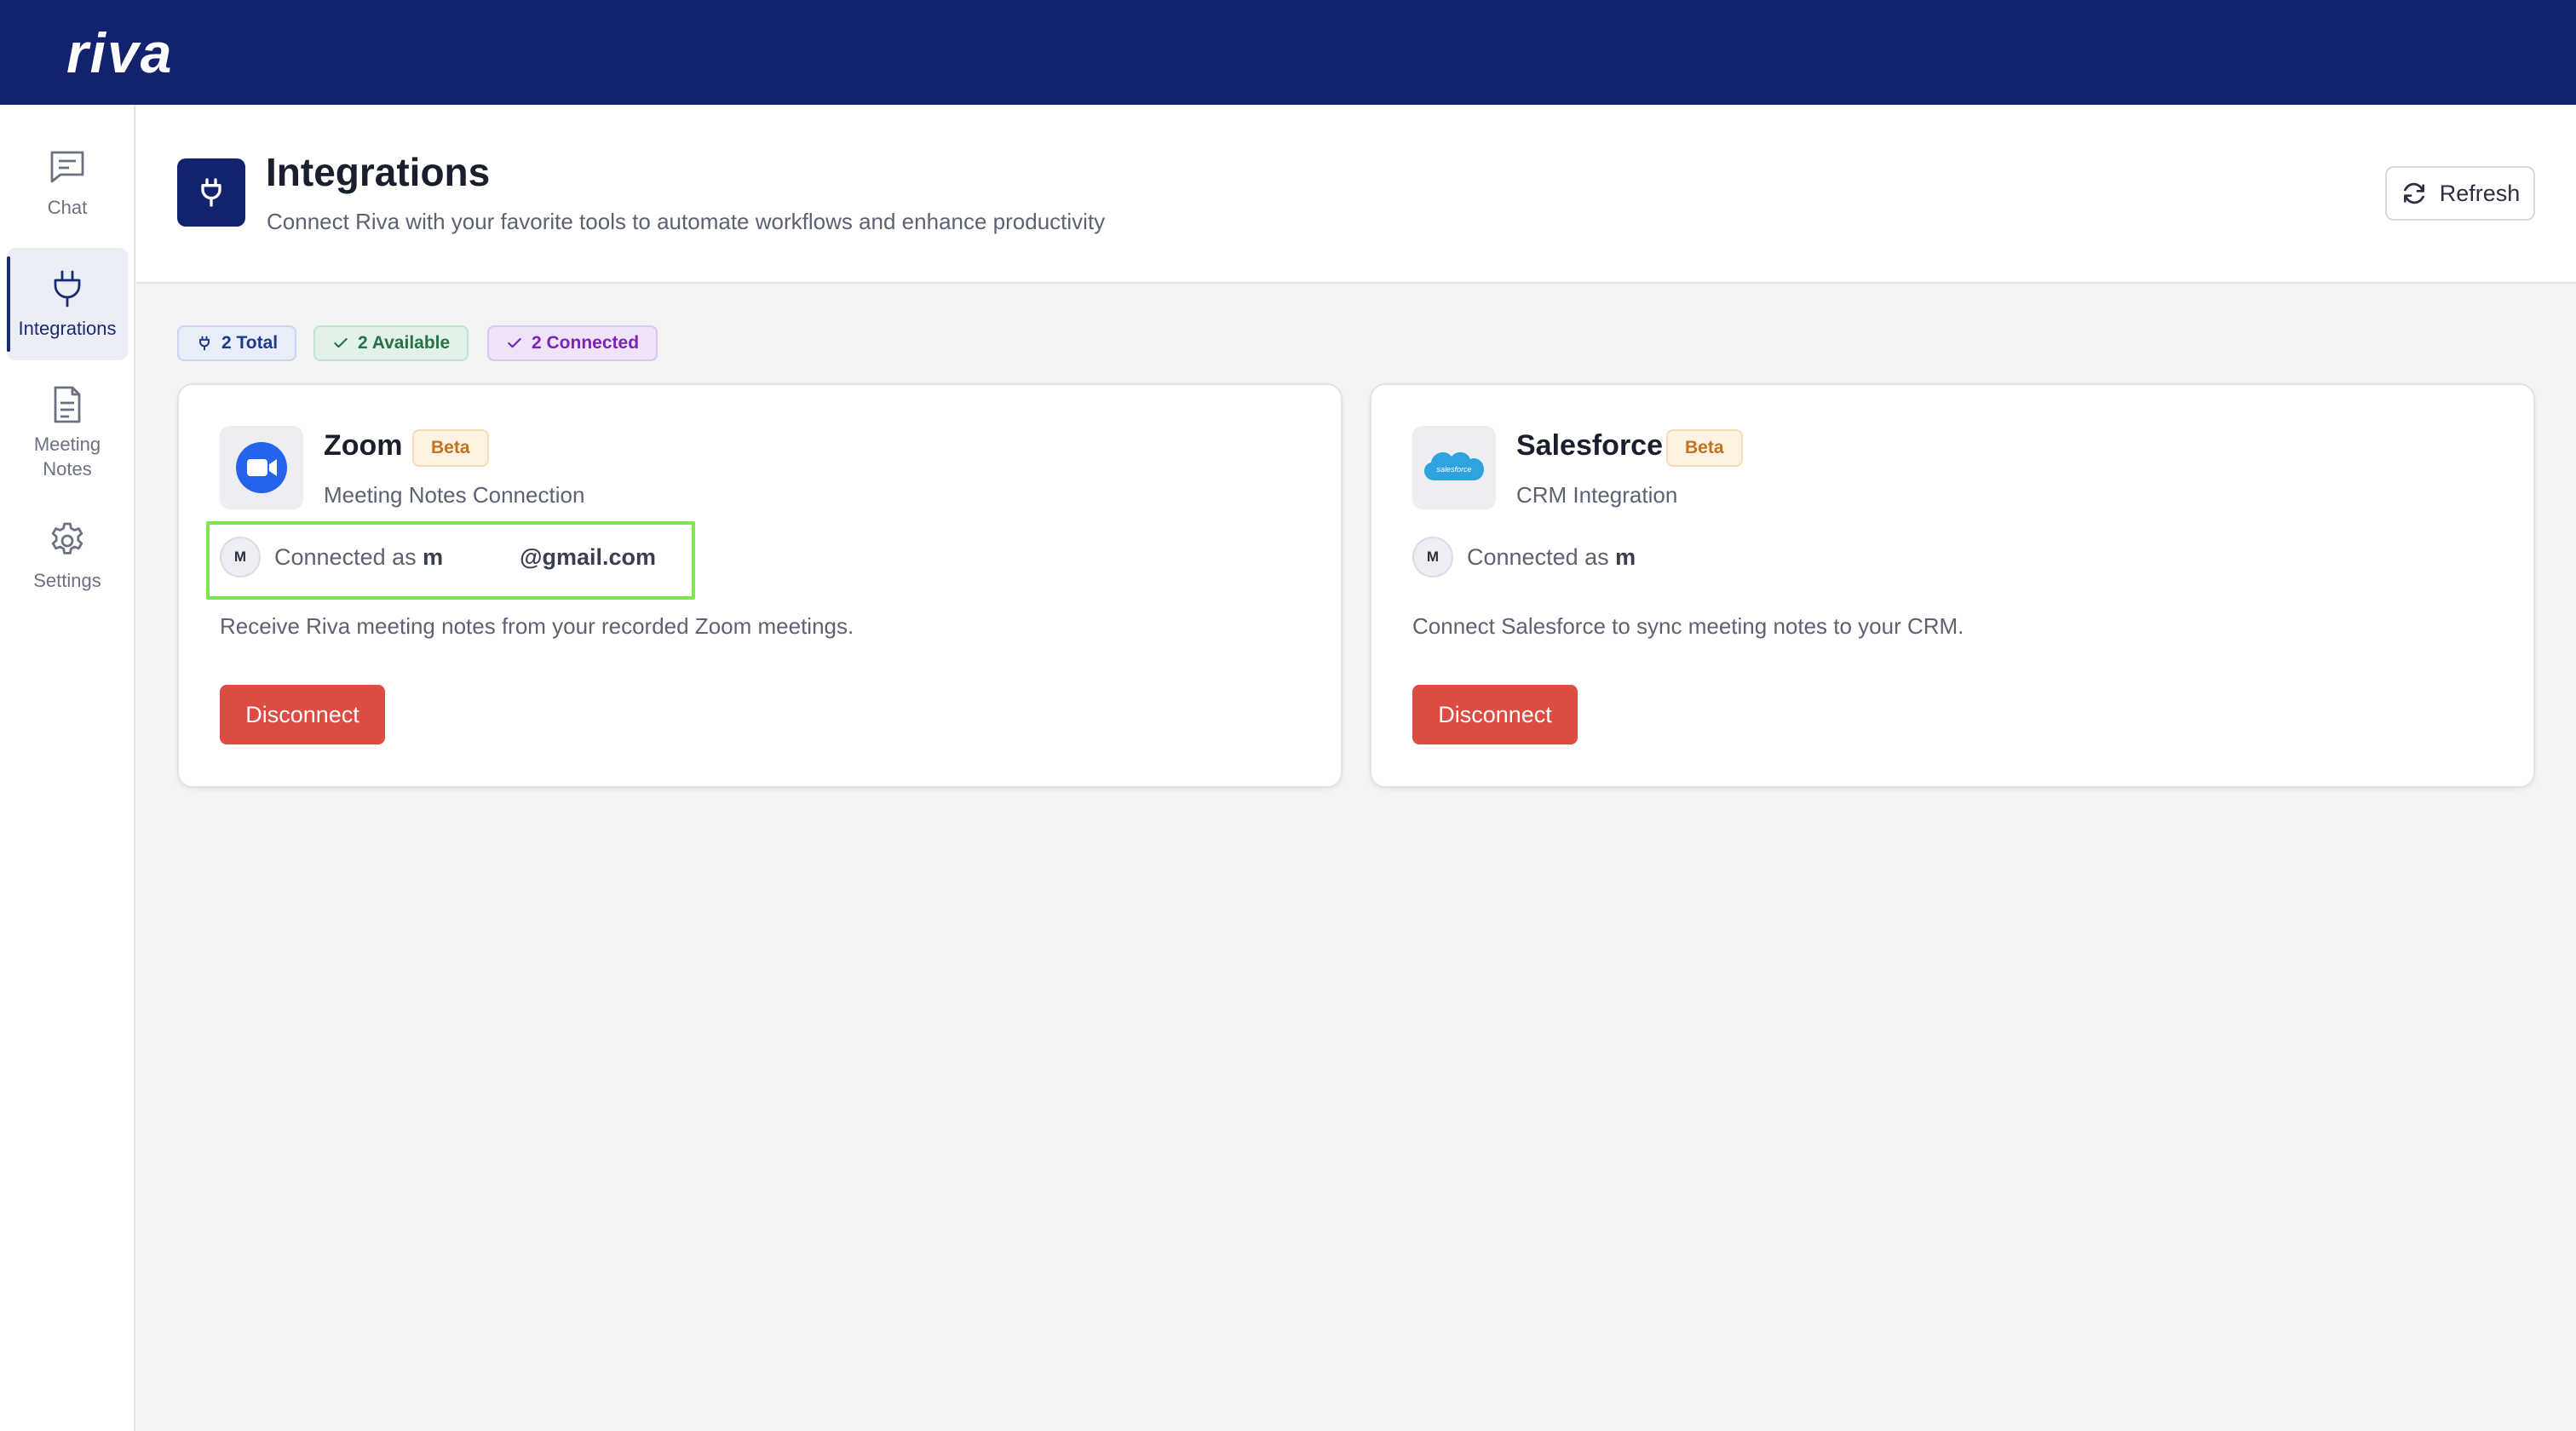 This screenshot has width=2576, height=1431. I want to click on sidebar-item-chat: Chat, so click(67, 183).